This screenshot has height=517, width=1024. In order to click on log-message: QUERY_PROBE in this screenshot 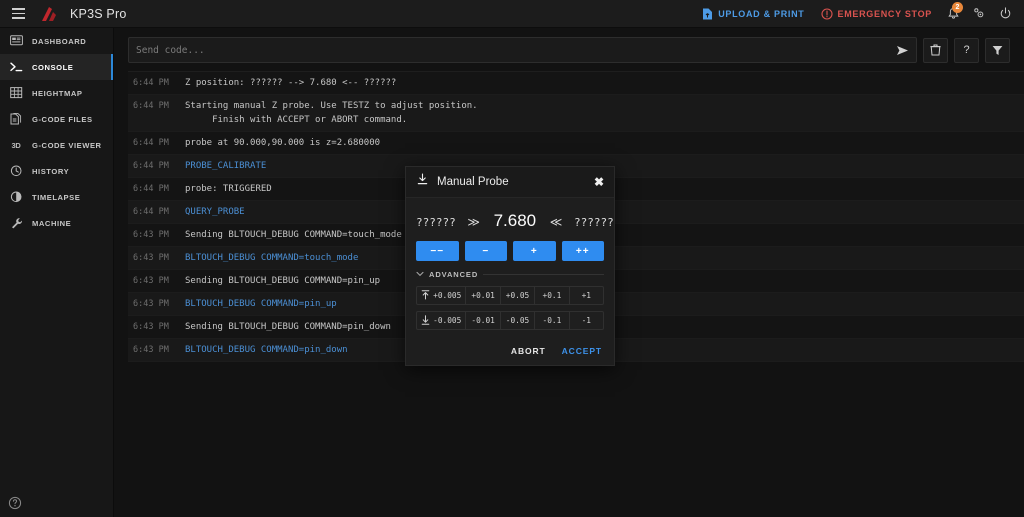, I will do `click(215, 212)`.